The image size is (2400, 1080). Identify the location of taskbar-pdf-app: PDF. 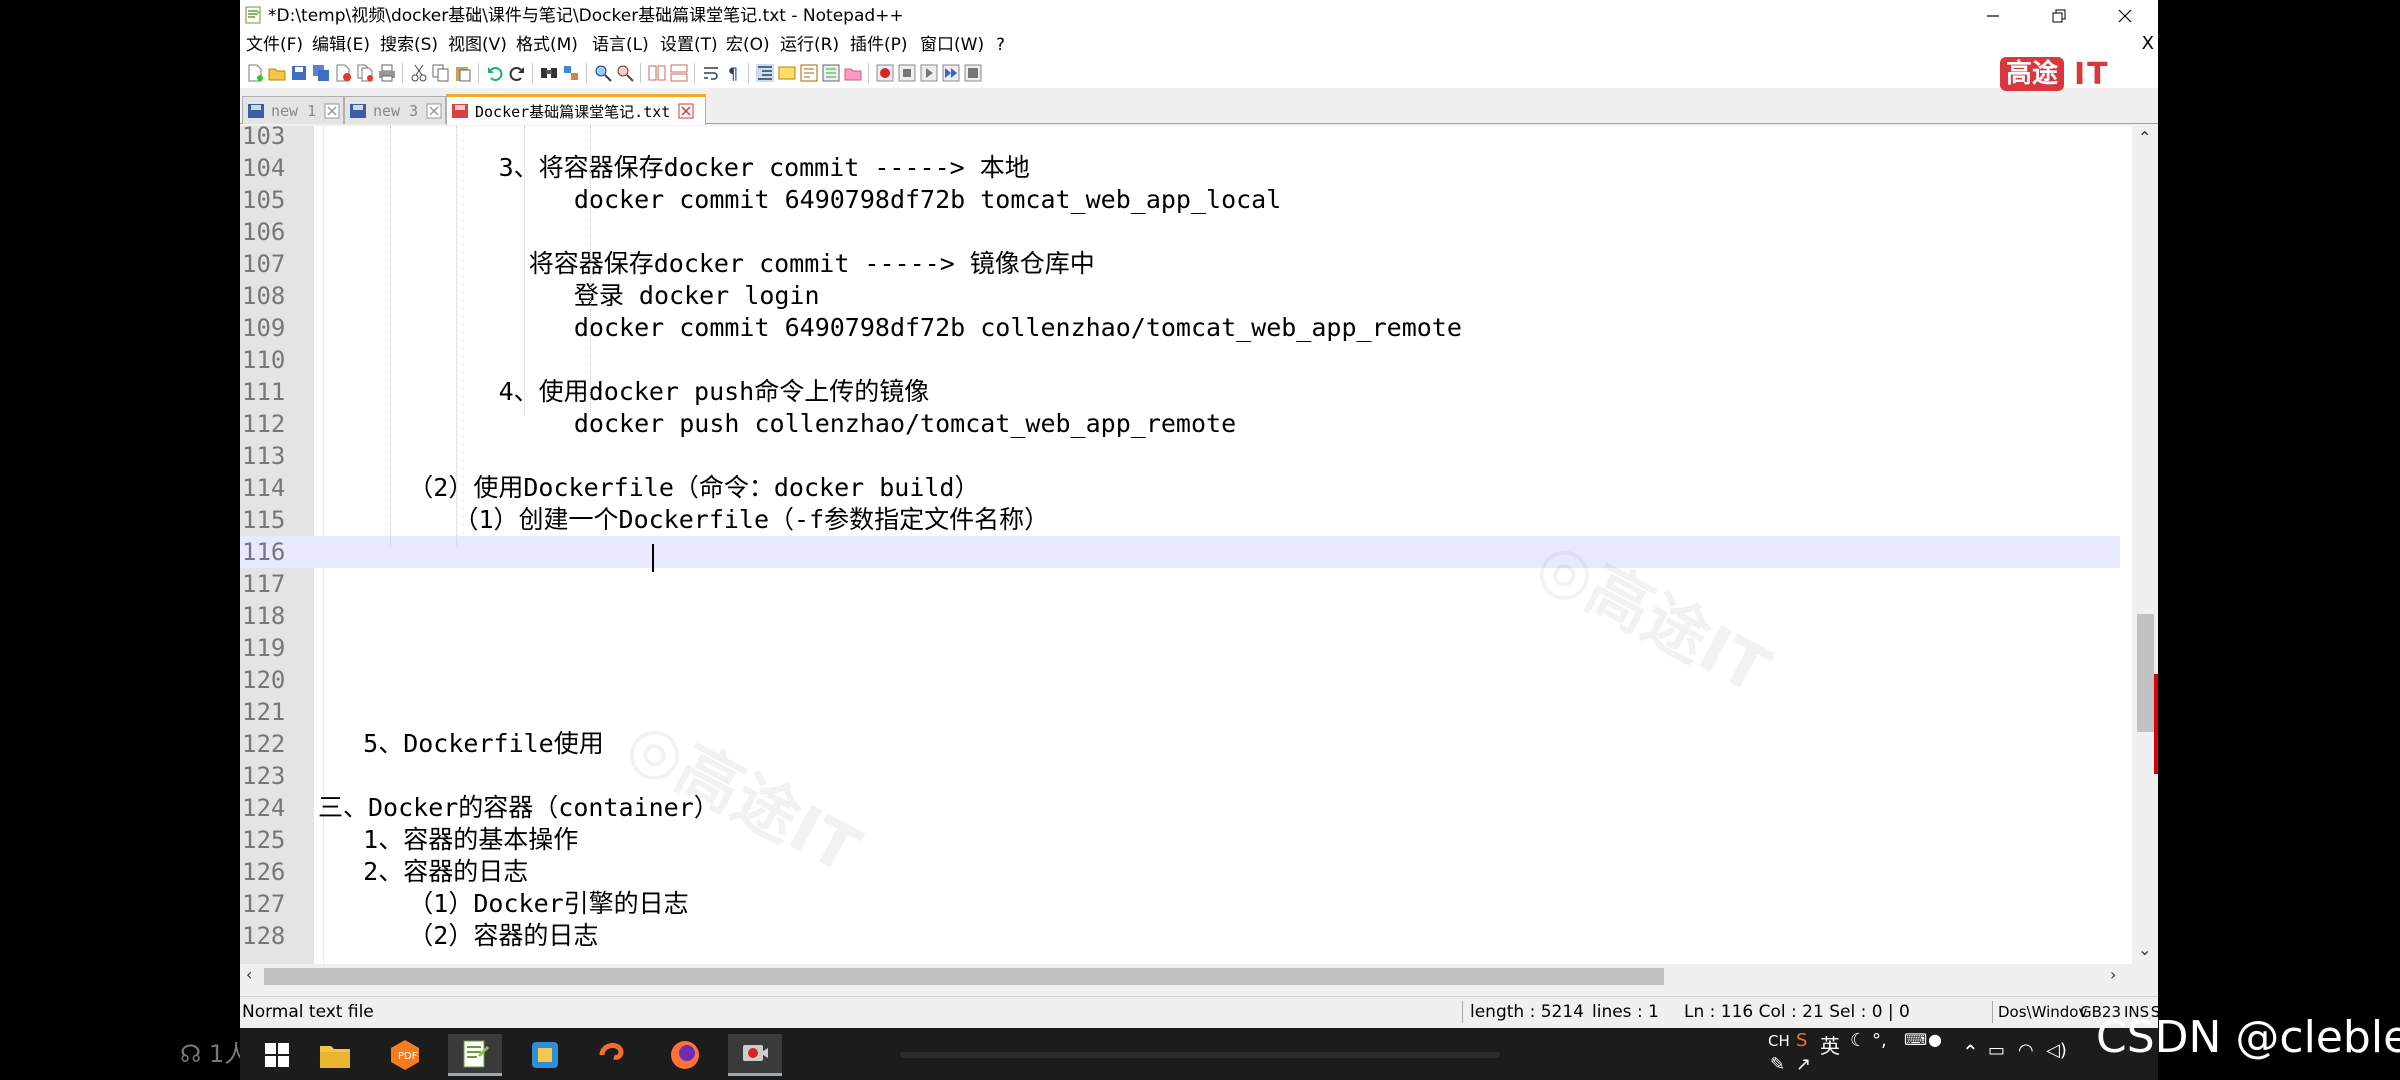
(405, 1055).